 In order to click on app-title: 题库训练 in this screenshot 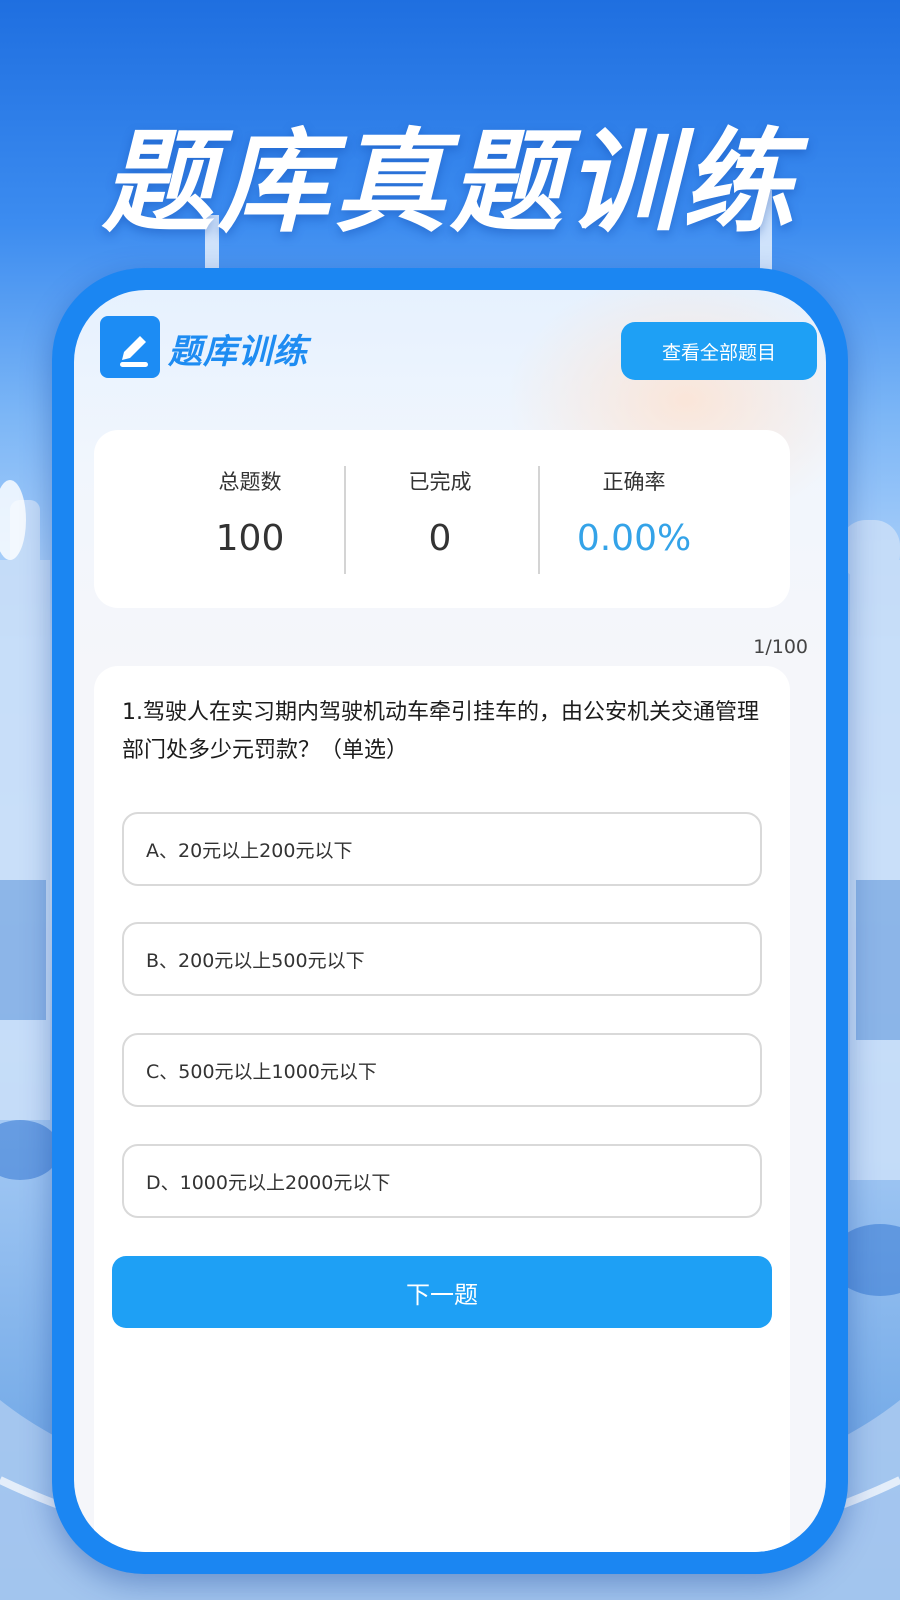, I will do `click(238, 352)`.